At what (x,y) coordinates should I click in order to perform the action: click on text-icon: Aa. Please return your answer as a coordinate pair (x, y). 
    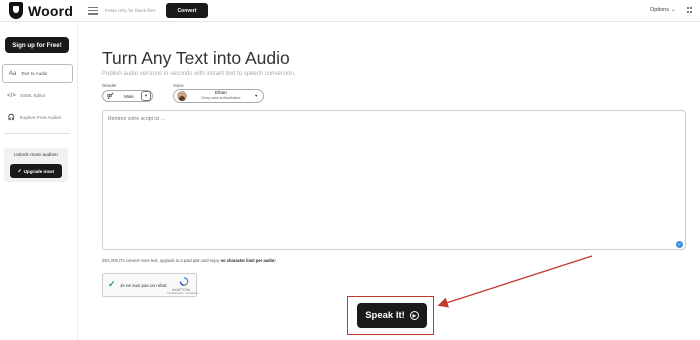
    Looking at the image, I should click on (12, 73).